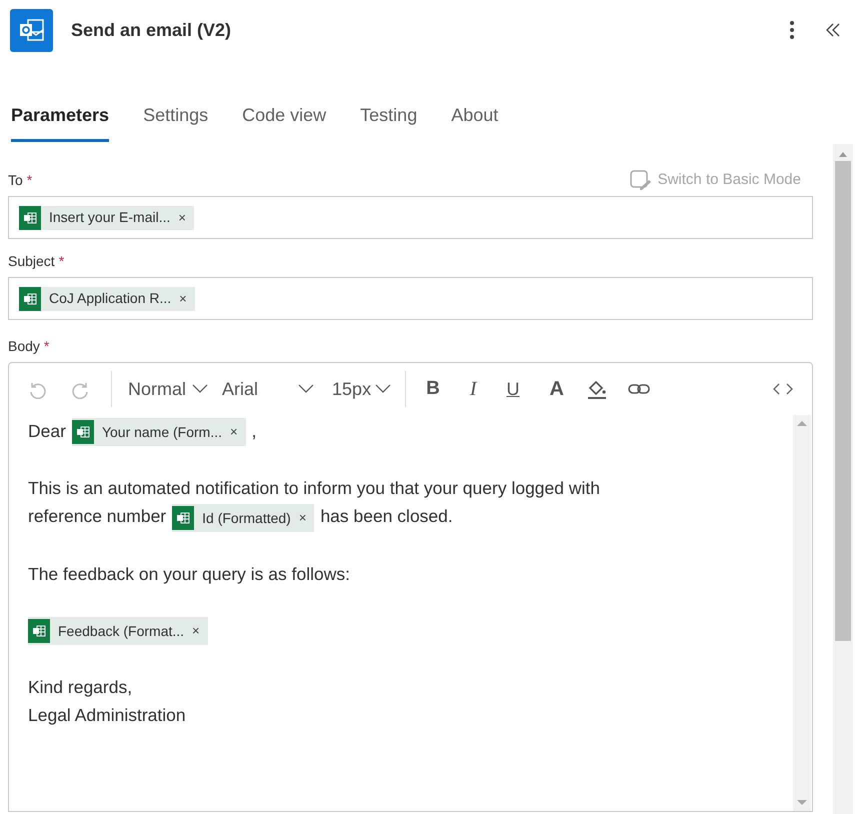  Describe the element at coordinates (556, 389) in the screenshot. I see `font-color-button: A` at that location.